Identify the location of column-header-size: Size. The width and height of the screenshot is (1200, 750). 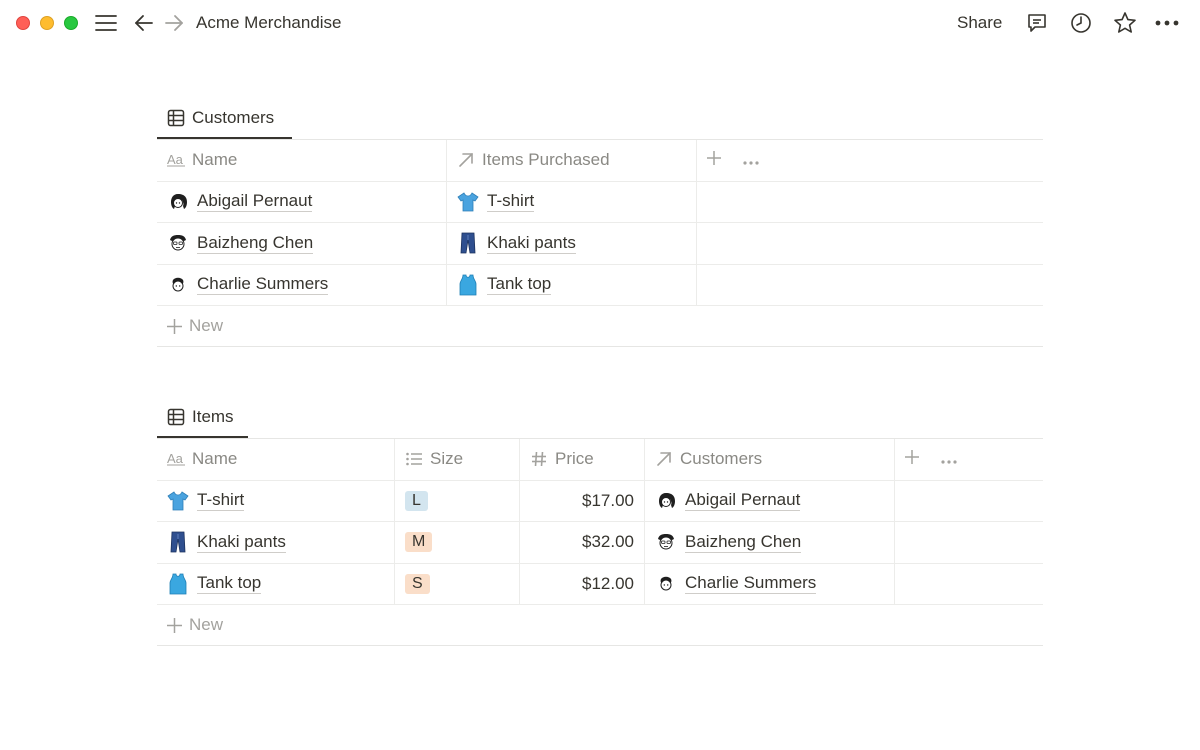
(457, 459).